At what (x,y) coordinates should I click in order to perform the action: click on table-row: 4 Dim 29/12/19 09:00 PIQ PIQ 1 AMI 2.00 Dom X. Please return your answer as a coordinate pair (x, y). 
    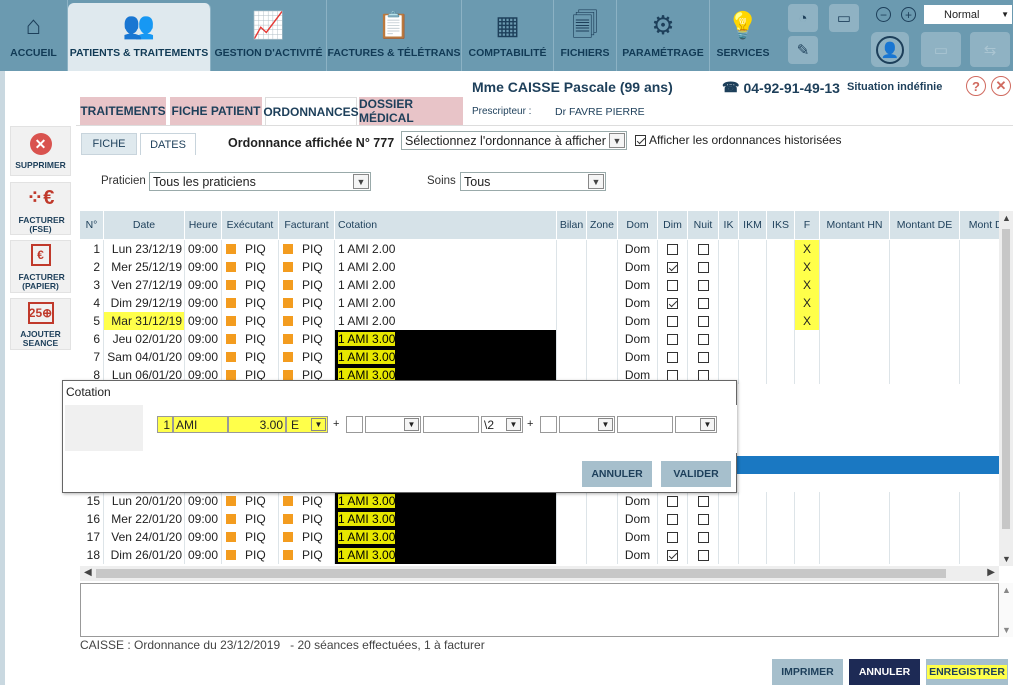
    Looking at the image, I should click on (539, 303).